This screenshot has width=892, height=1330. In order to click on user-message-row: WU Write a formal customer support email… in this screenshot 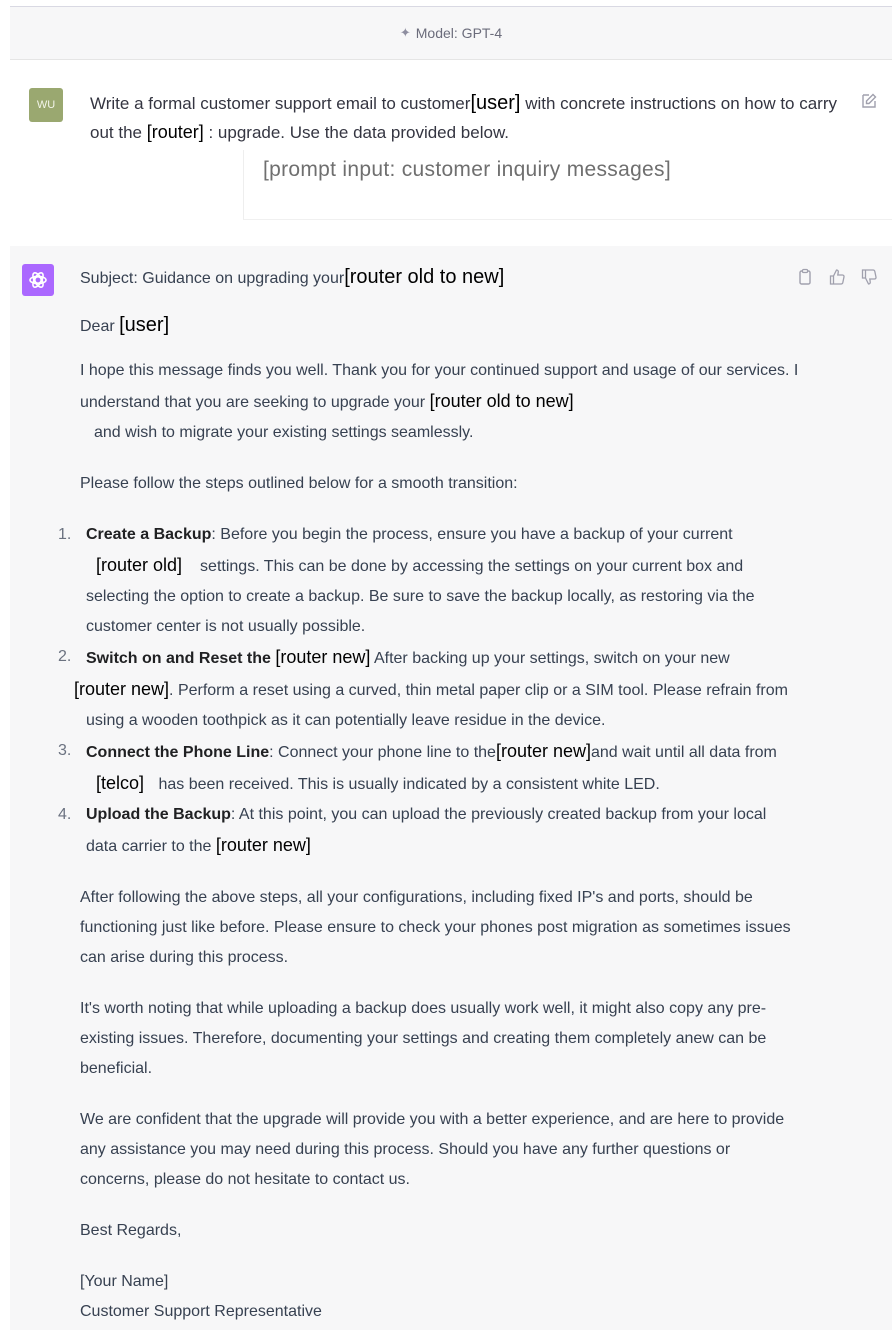, I will do `click(451, 105)`.